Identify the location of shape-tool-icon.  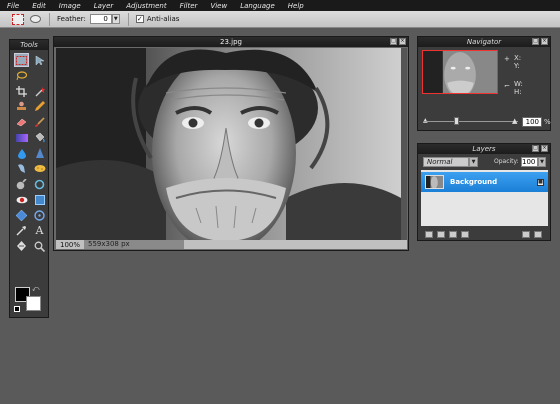
(39, 200).